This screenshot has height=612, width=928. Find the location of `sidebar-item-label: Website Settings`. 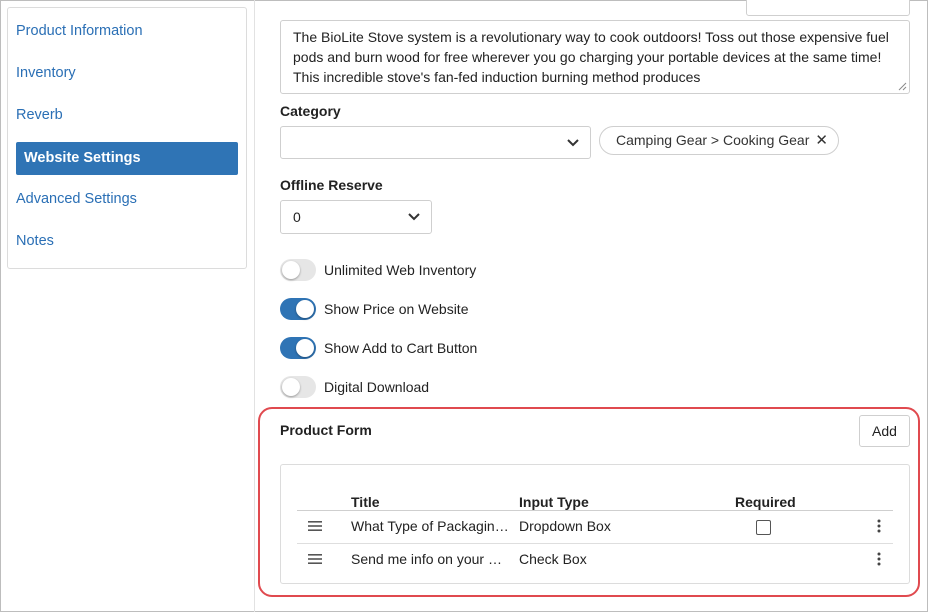

sidebar-item-label: Website Settings is located at coordinates (82, 158).